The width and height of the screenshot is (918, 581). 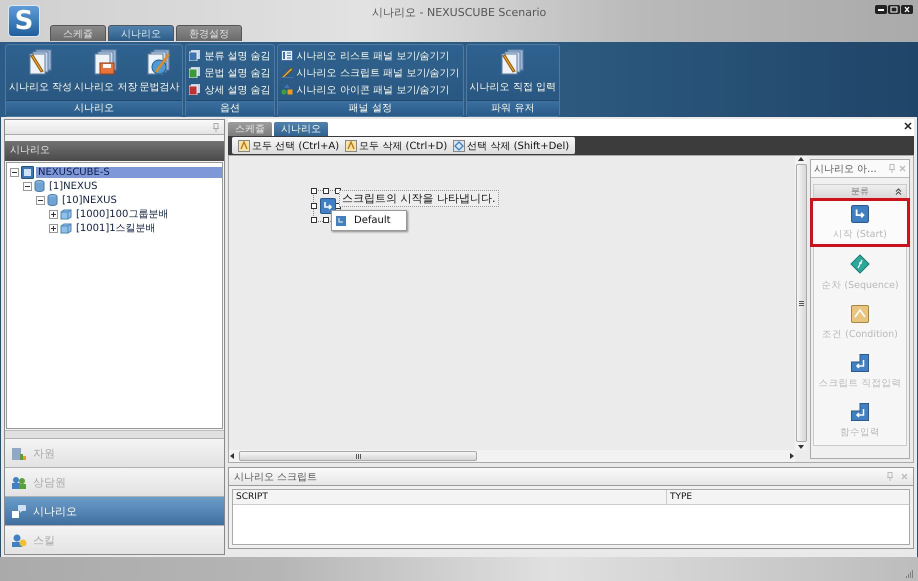 I want to click on vertical-scrollbar, so click(x=801, y=303).